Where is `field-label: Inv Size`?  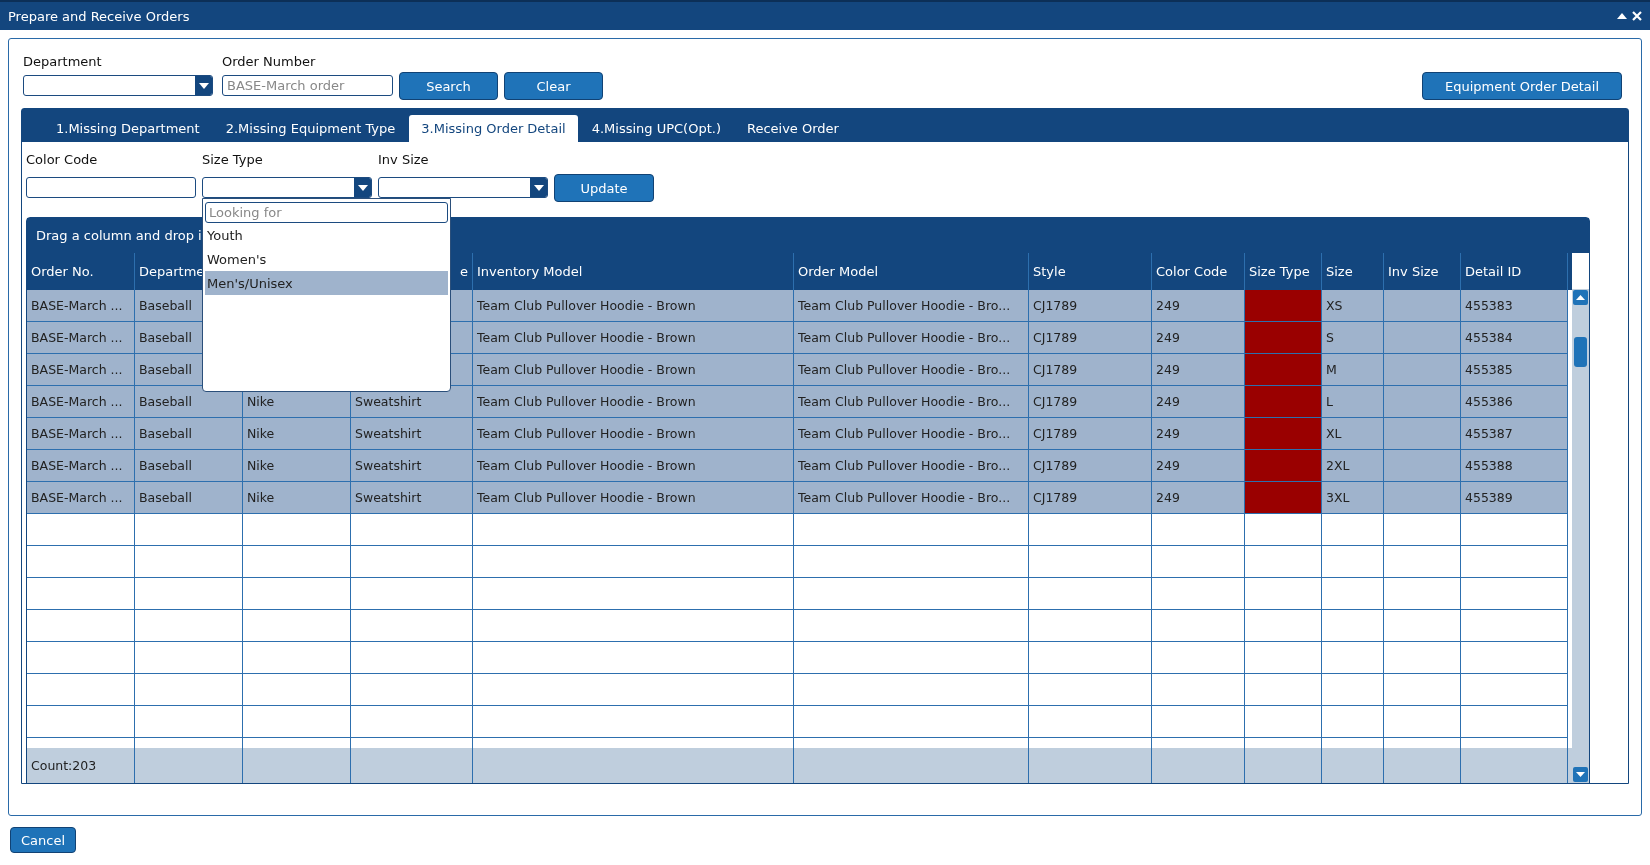 field-label: Inv Size is located at coordinates (404, 159).